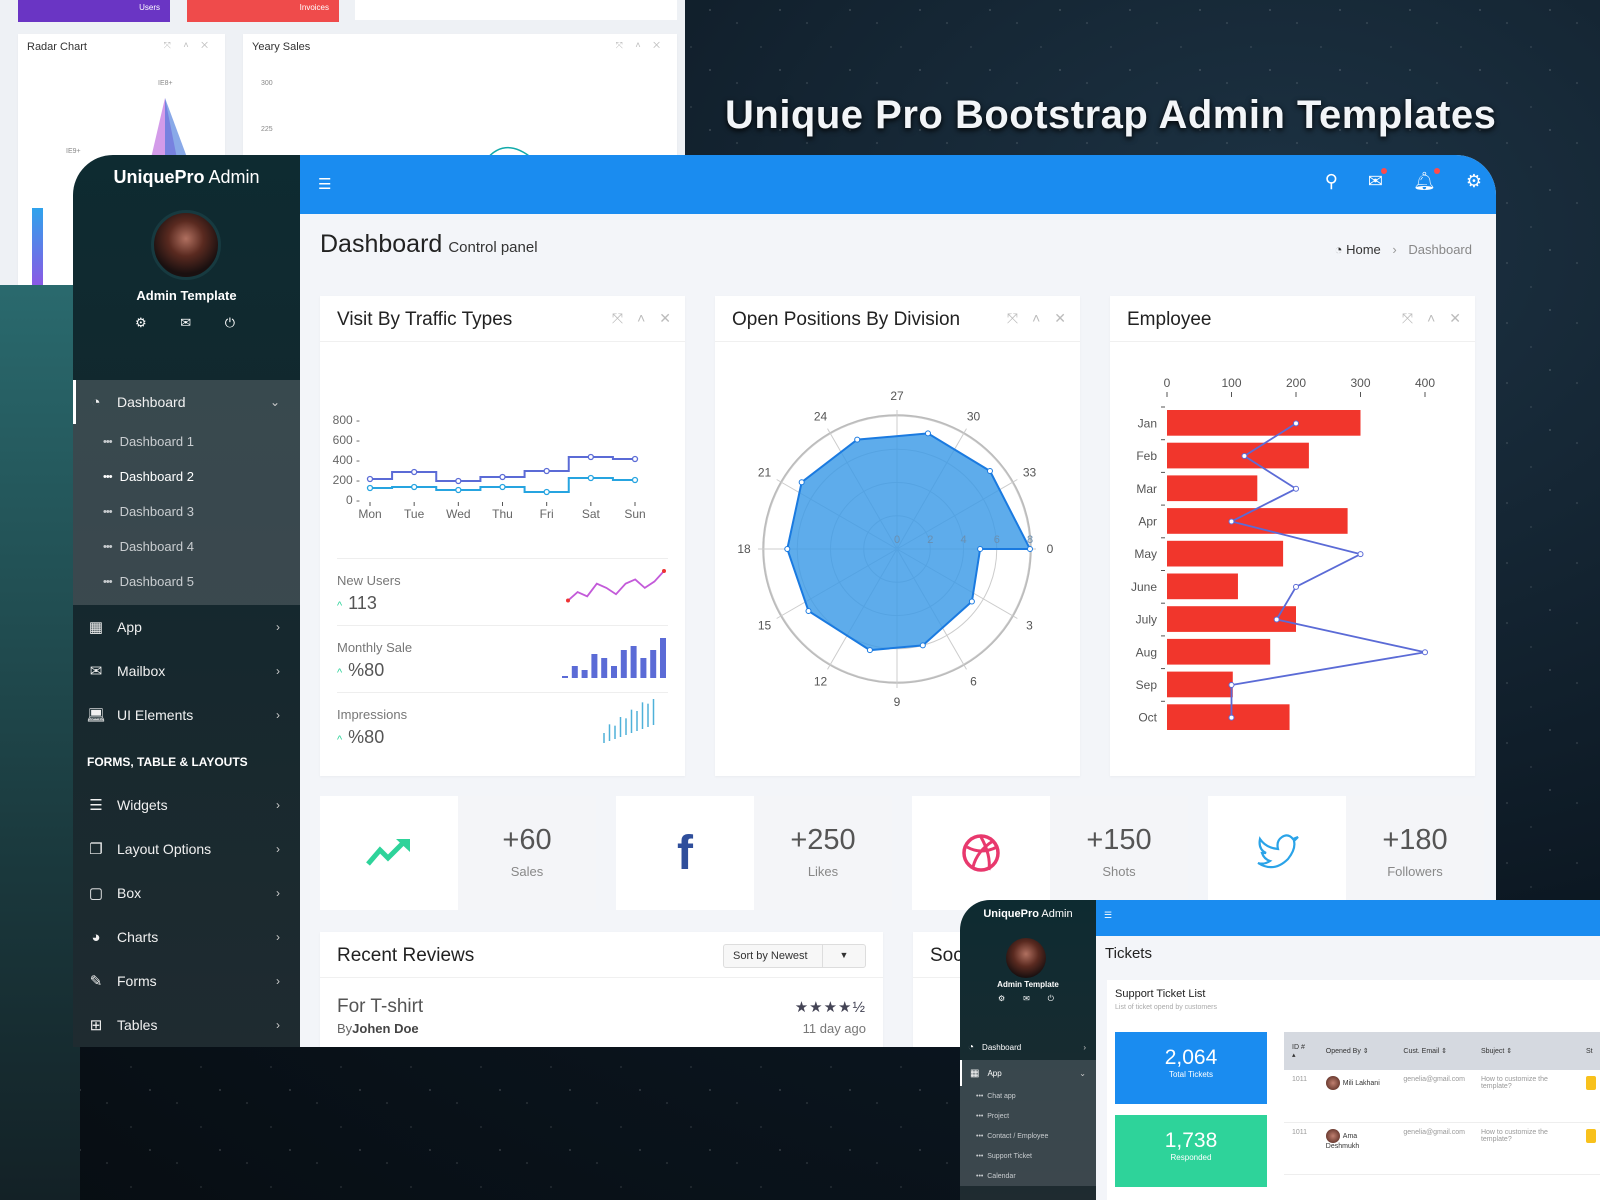 This screenshot has width=1600, height=1200. What do you see at coordinates (1426, 180) in the screenshot?
I see `bell-icon: 🔔︎` at bounding box center [1426, 180].